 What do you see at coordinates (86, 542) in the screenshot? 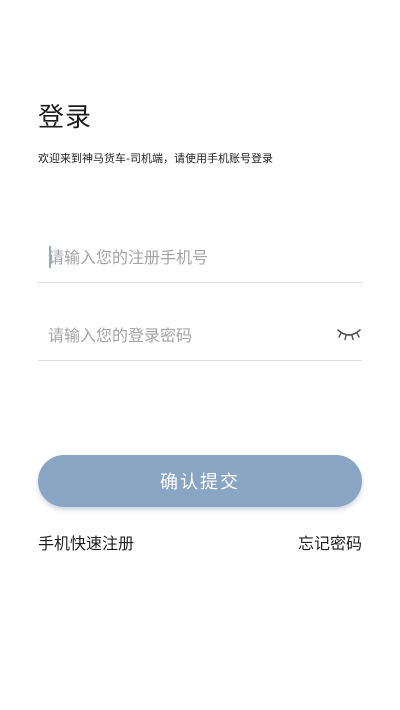
I see `register-link: 手机快速注册` at bounding box center [86, 542].